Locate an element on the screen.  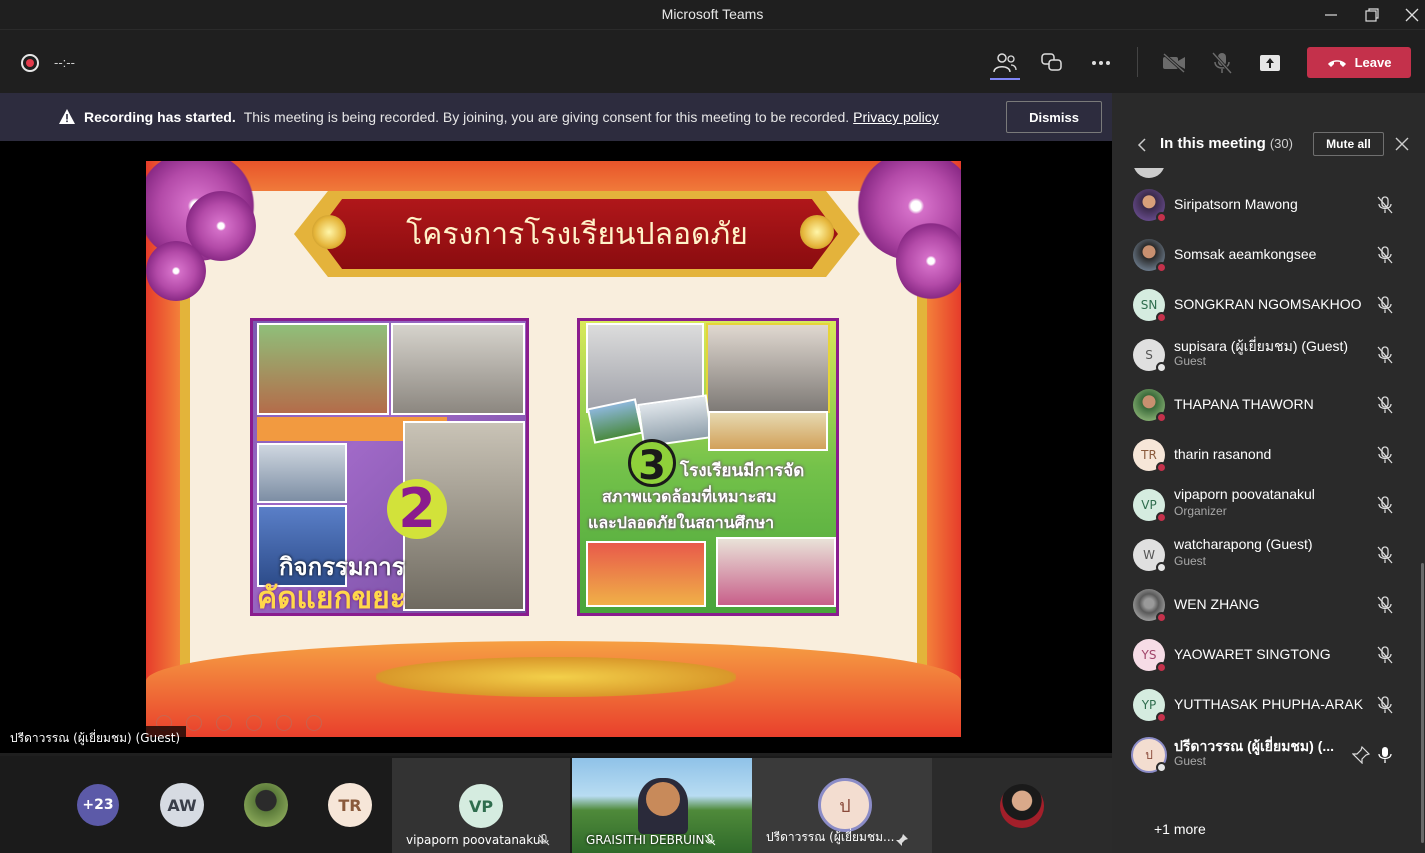
participant-avatar: AW is located at coordinates (182, 805).